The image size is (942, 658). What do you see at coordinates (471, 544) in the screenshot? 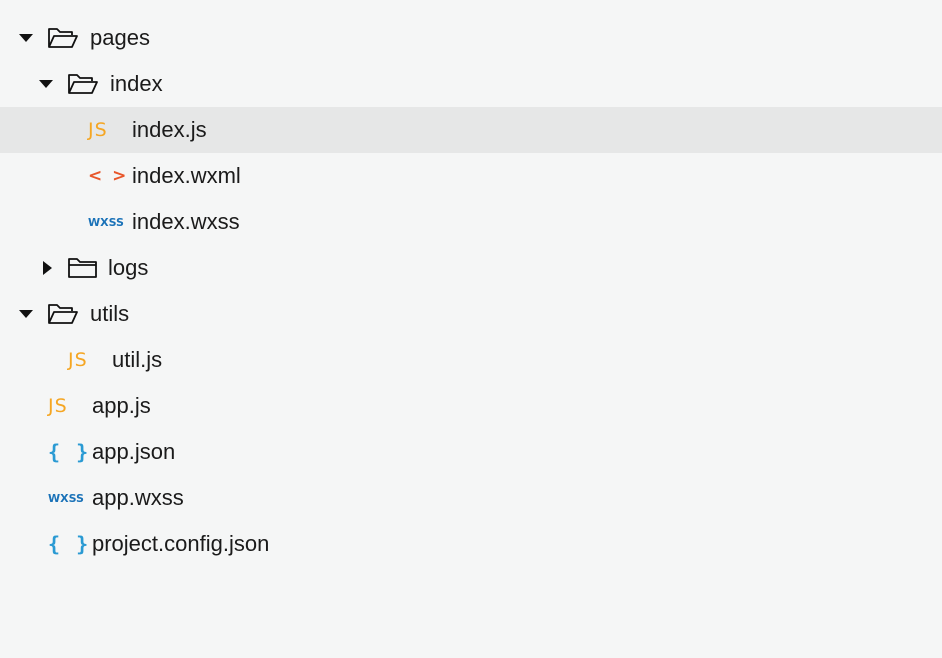
I see `tree-item-project-config-json: { } project.config.json` at bounding box center [471, 544].